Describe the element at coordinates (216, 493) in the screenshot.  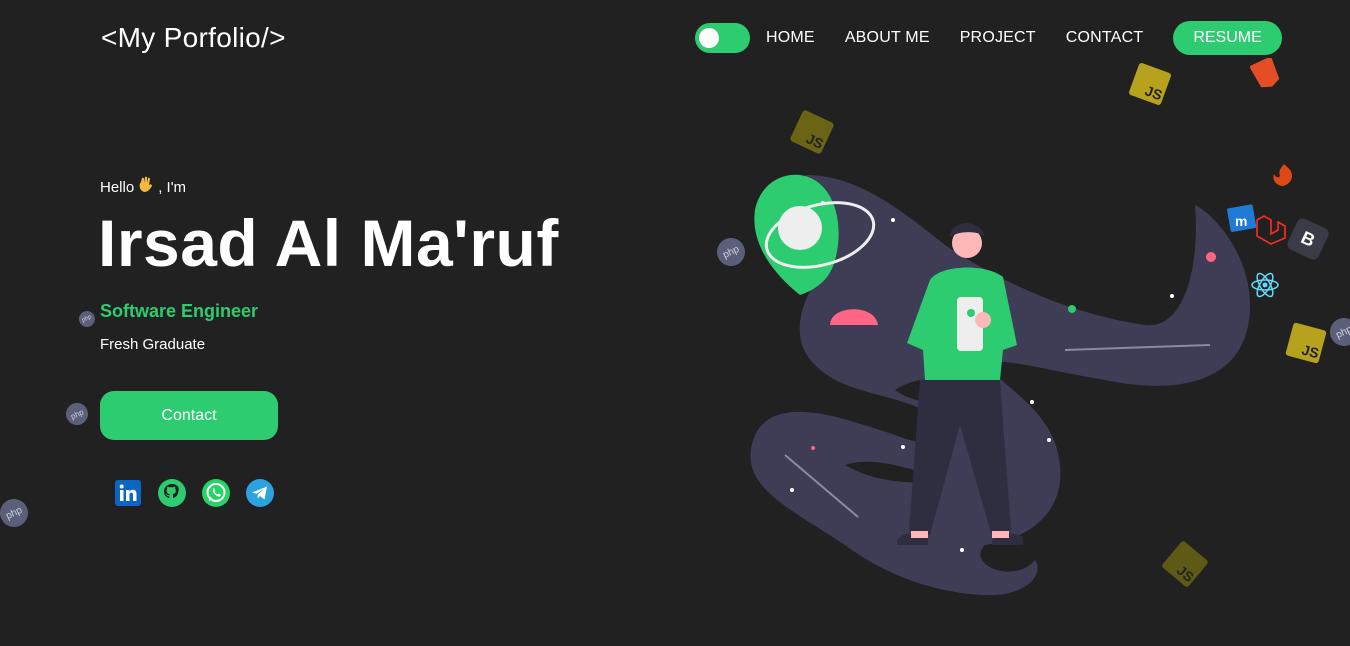
I see `whatsapp-icon` at that location.